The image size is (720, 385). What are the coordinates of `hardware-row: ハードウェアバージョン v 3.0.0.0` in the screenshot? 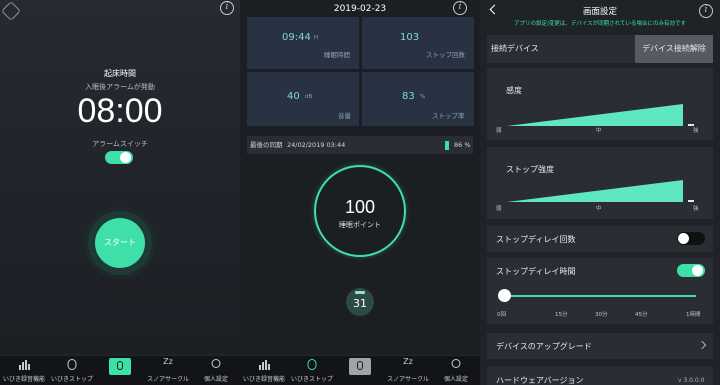 It's located at (600, 375).